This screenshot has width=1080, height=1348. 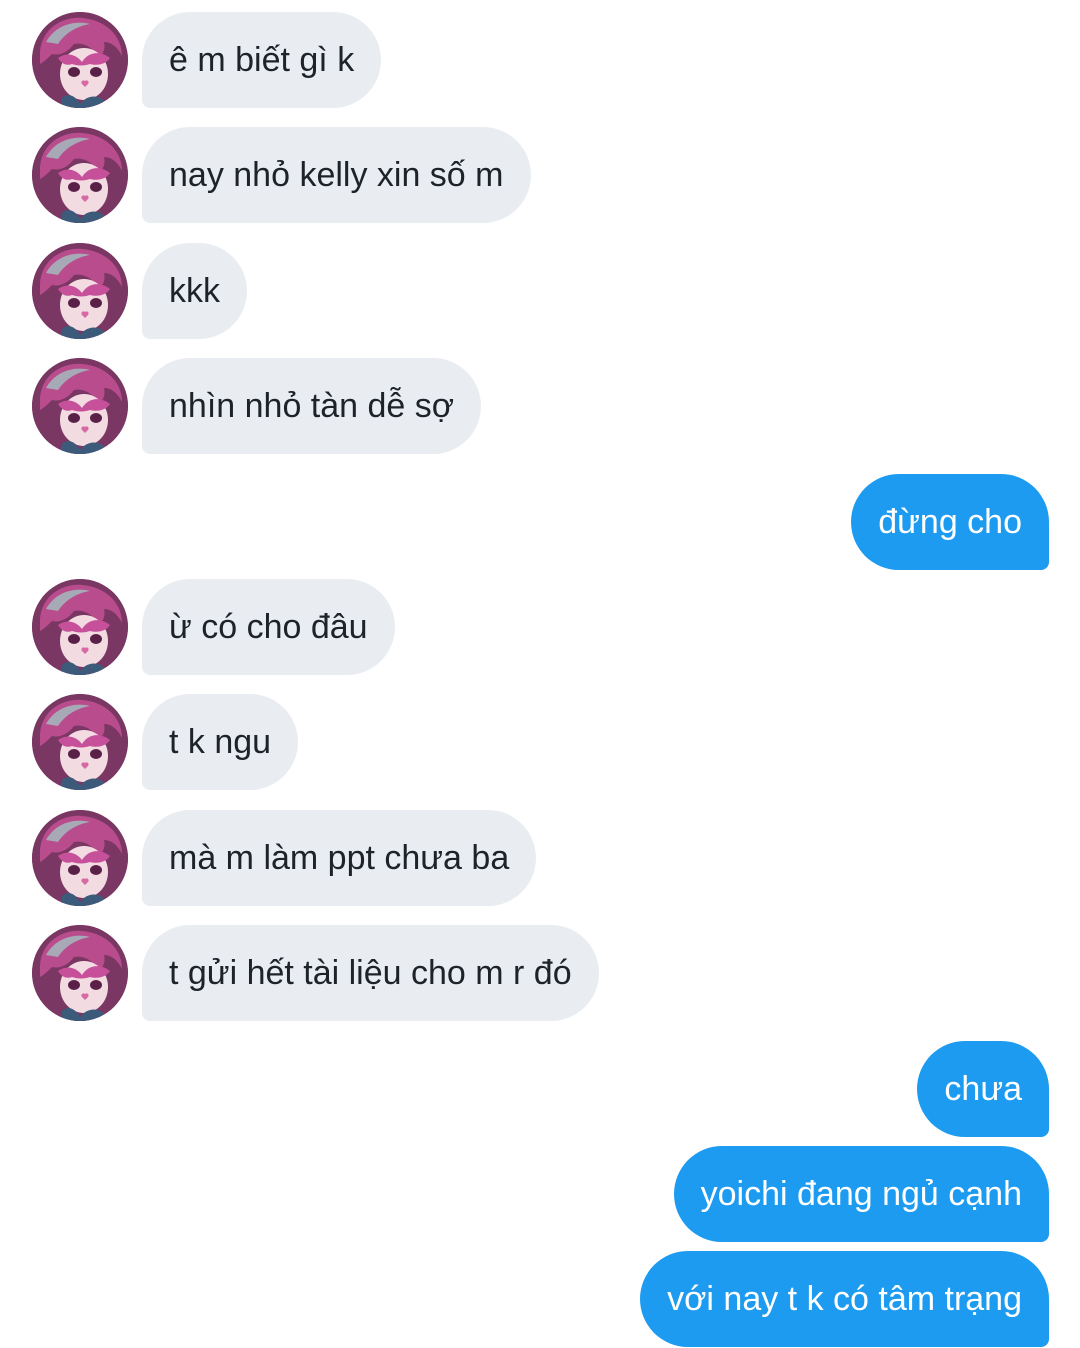 I want to click on message-text: t k ngu, so click(x=220, y=741).